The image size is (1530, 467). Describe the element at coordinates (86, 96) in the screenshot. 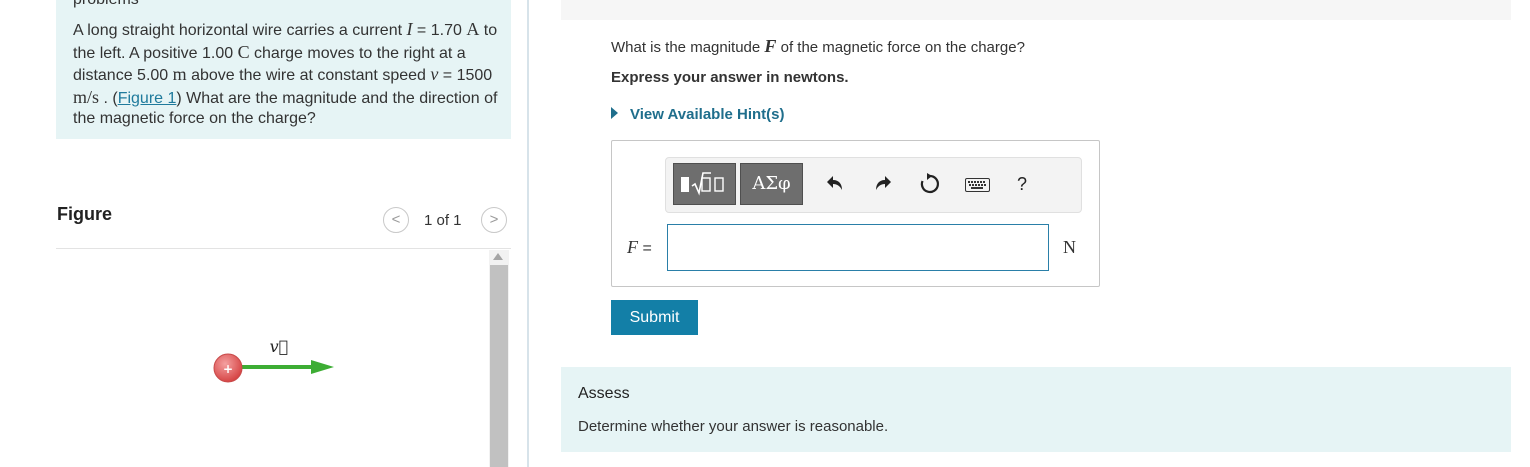

I see `speed-unit: m/s` at that location.